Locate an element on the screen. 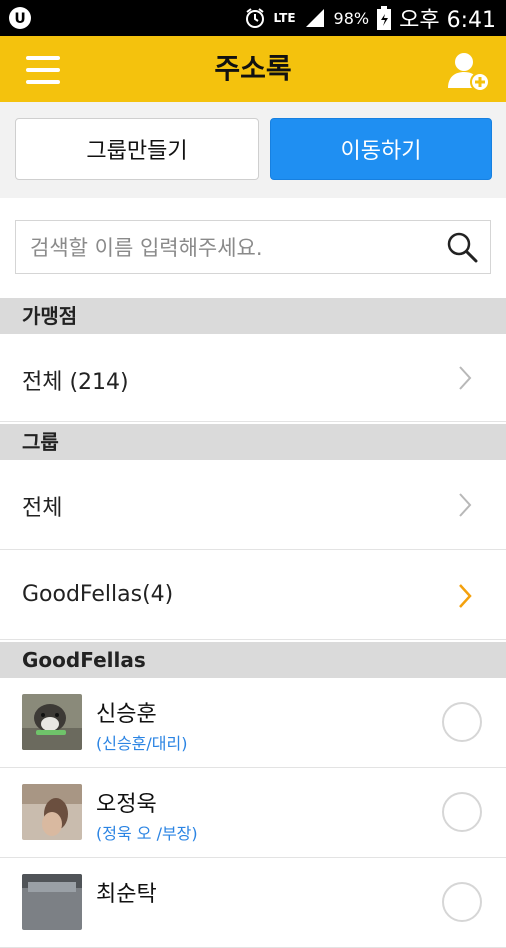 The height and width of the screenshot is (948, 506). app-notification-icon: U is located at coordinates (20, 18).